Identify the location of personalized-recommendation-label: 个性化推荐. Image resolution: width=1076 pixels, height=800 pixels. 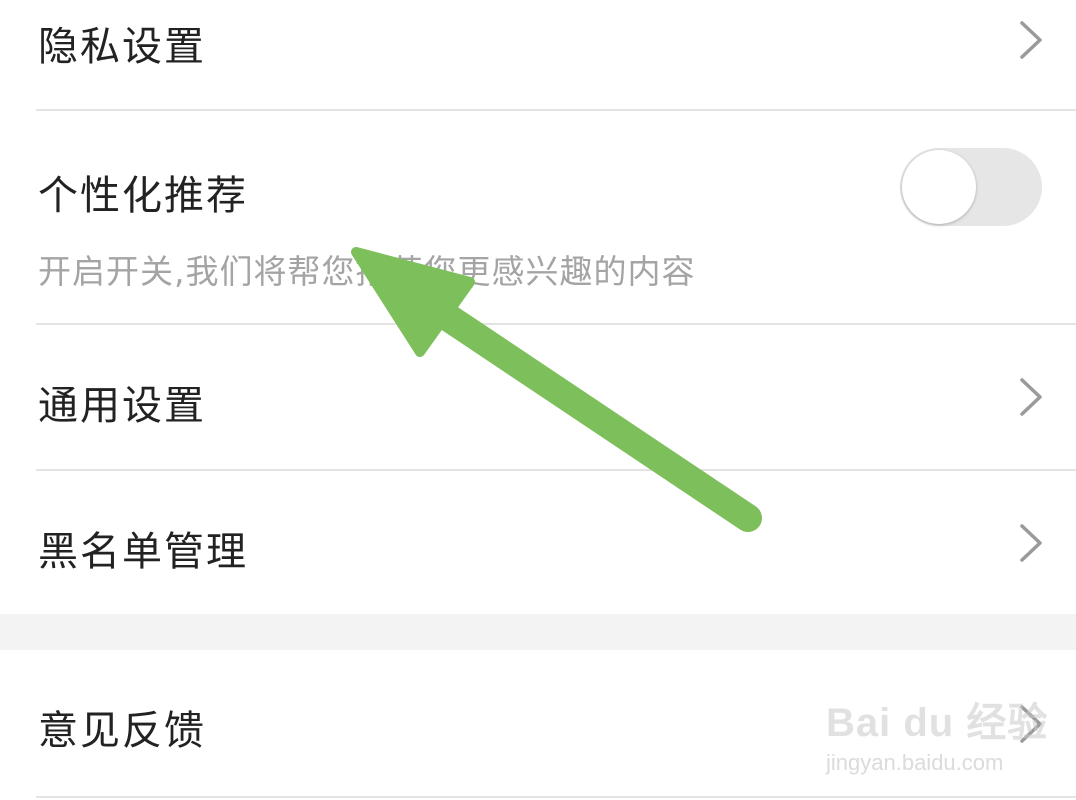
(143, 196).